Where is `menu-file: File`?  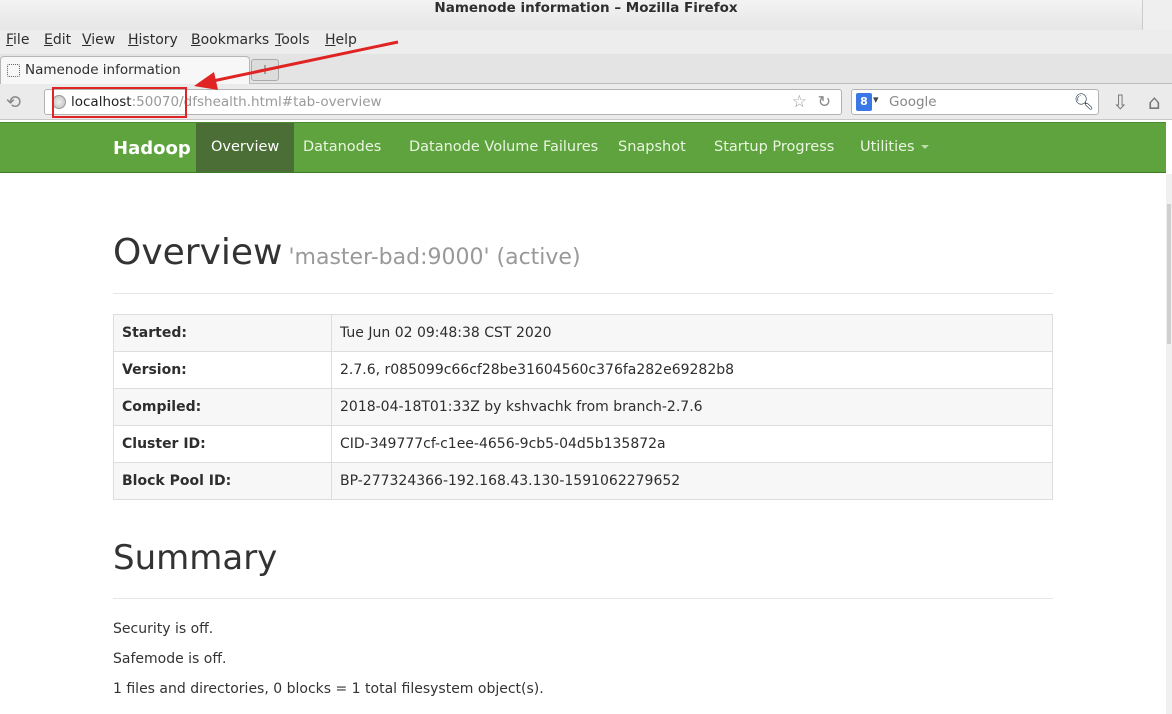
menu-file: File is located at coordinates (17, 40).